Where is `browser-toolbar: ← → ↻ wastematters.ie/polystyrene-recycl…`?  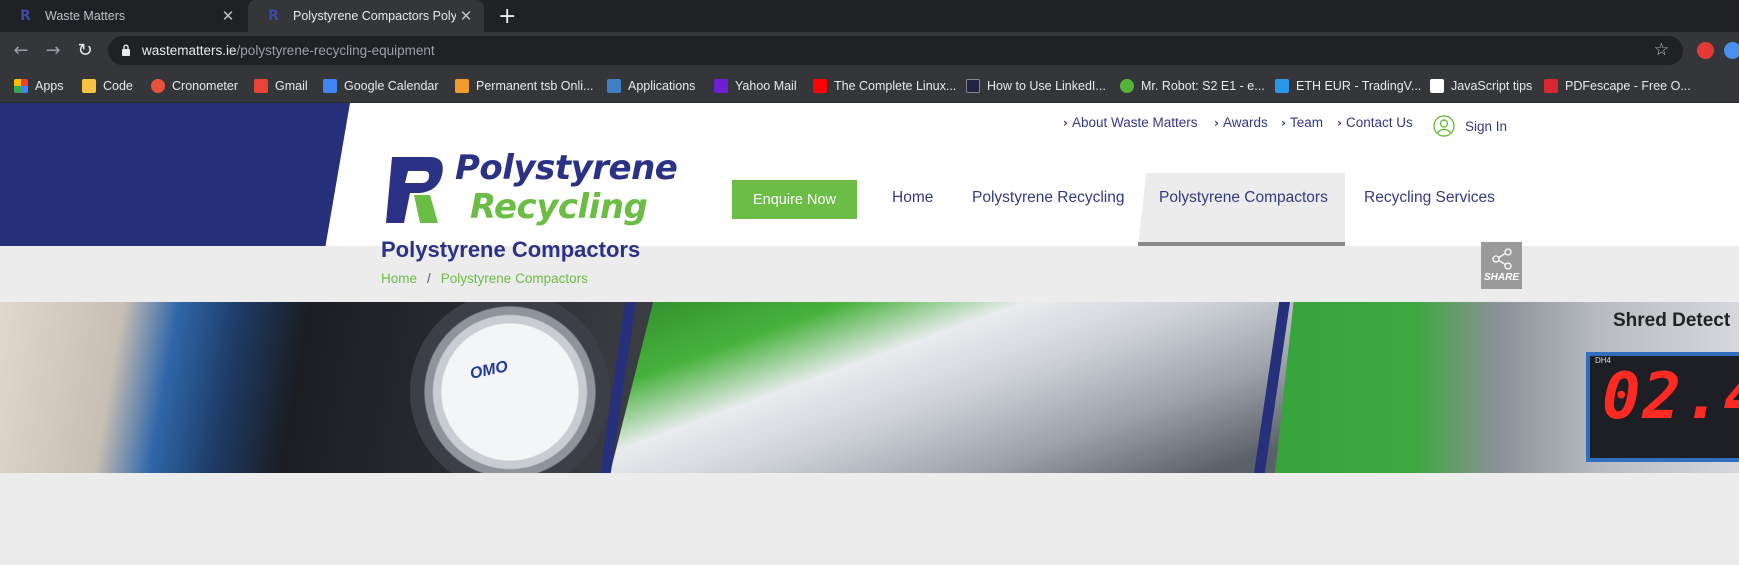
browser-toolbar: ← → ↻ wastematters.ie/polystyrene-recycl… is located at coordinates (869, 50).